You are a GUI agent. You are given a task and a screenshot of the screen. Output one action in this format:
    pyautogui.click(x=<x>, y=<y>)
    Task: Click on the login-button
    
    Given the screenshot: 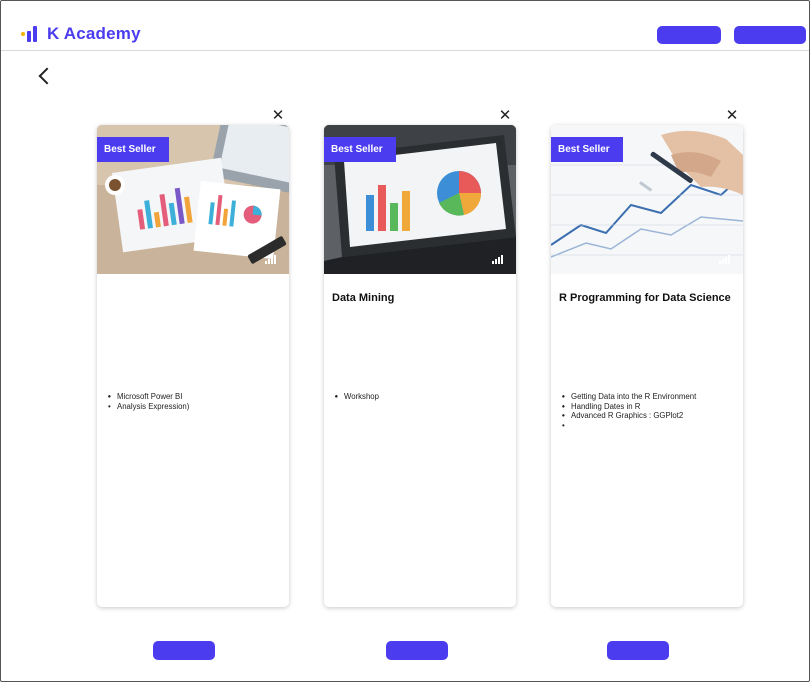 What is the action you would take?
    pyautogui.click(x=689, y=35)
    